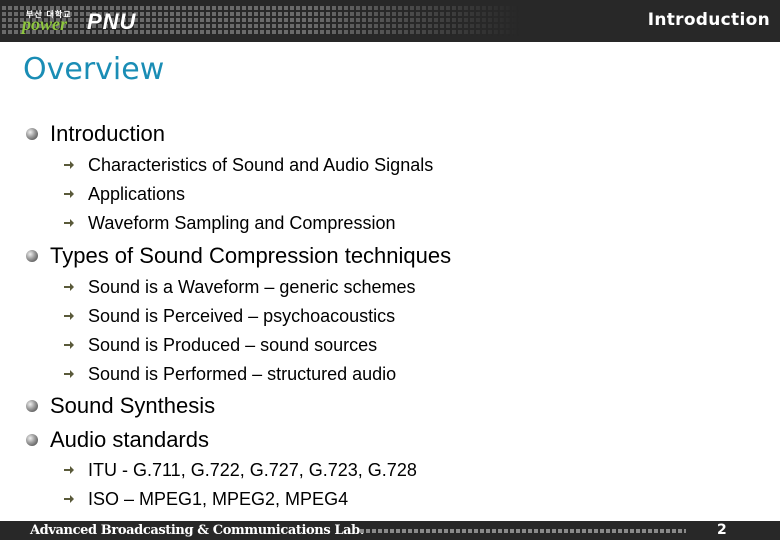 This screenshot has width=780, height=540. Describe the element at coordinates (708, 20) in the screenshot. I see `section-title: Introduction` at that location.